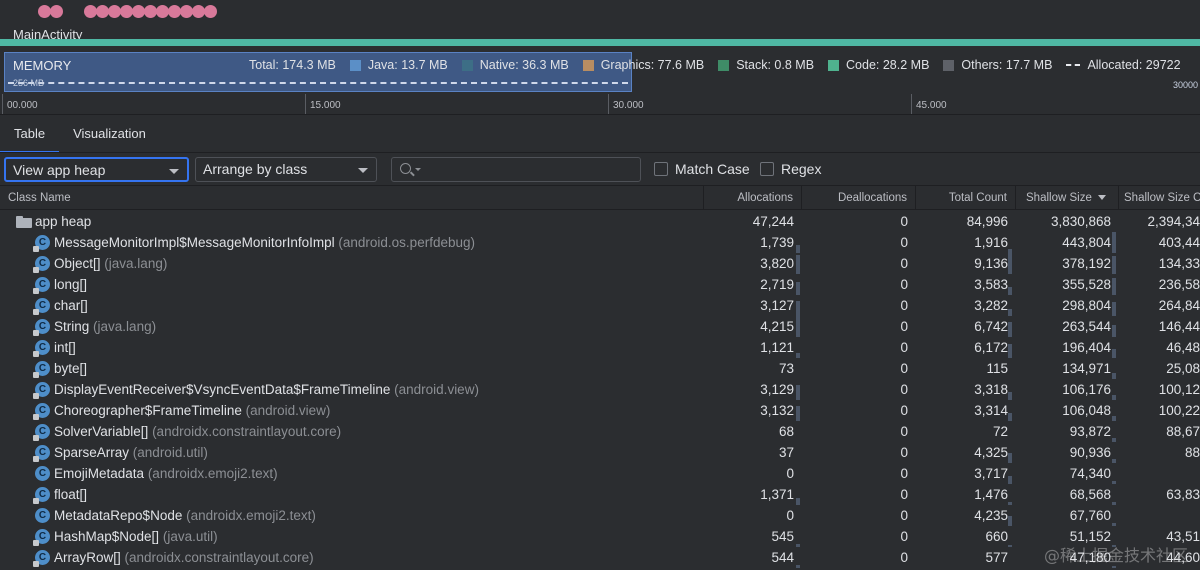 This screenshot has height=570, width=1200. Describe the element at coordinates (600, 368) in the screenshot. I see `table-row: Cbyte[] 73 0 115 134,971 25,08` at that location.